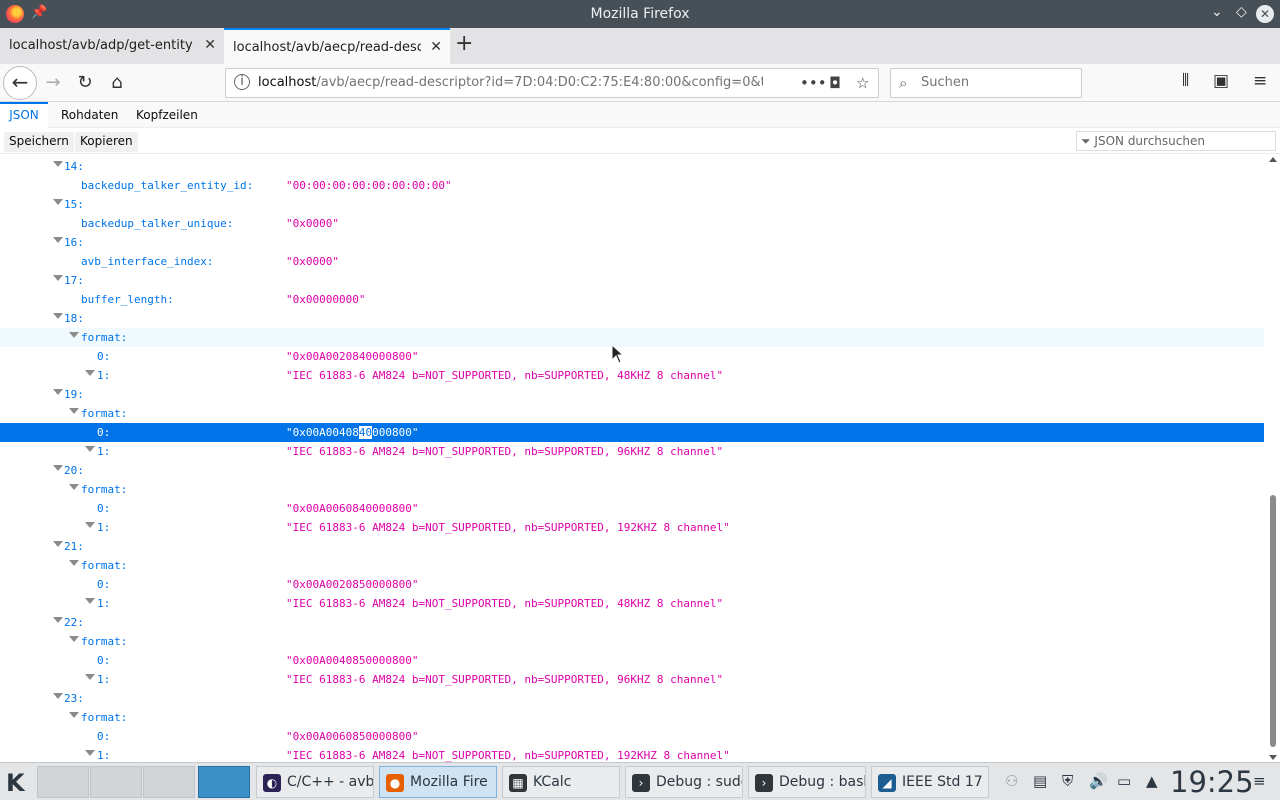  Describe the element at coordinates (632, 432) in the screenshot. I see `json-row: 0: "0x00A0040840000800"` at that location.